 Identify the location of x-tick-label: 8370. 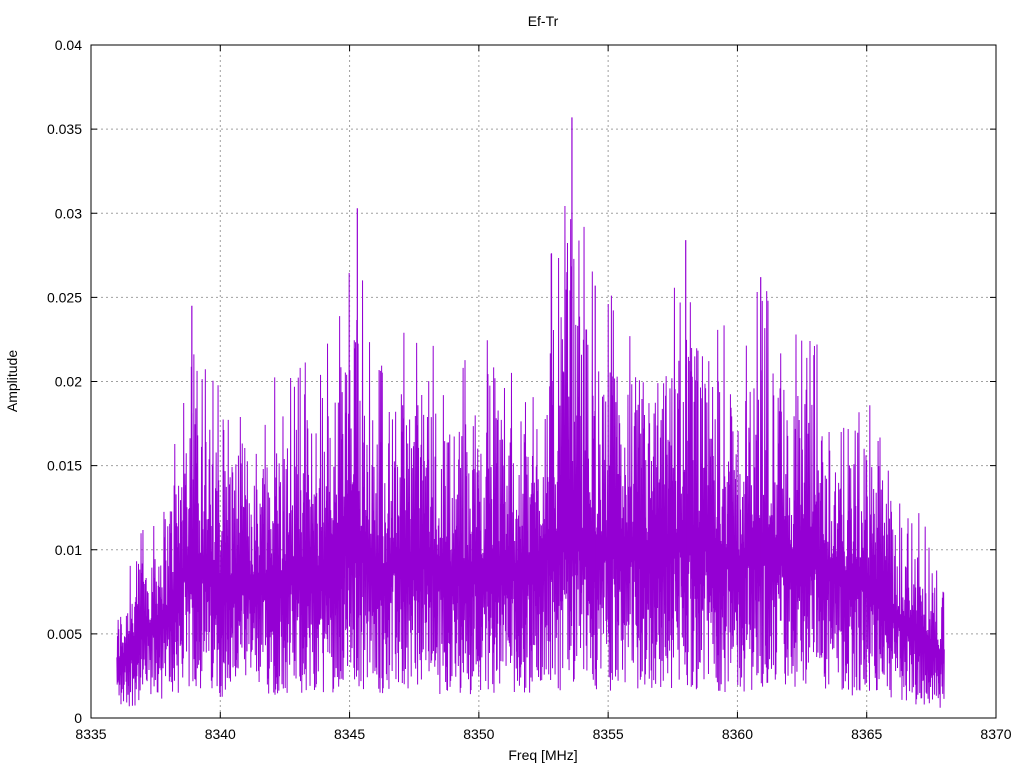
(995, 734).